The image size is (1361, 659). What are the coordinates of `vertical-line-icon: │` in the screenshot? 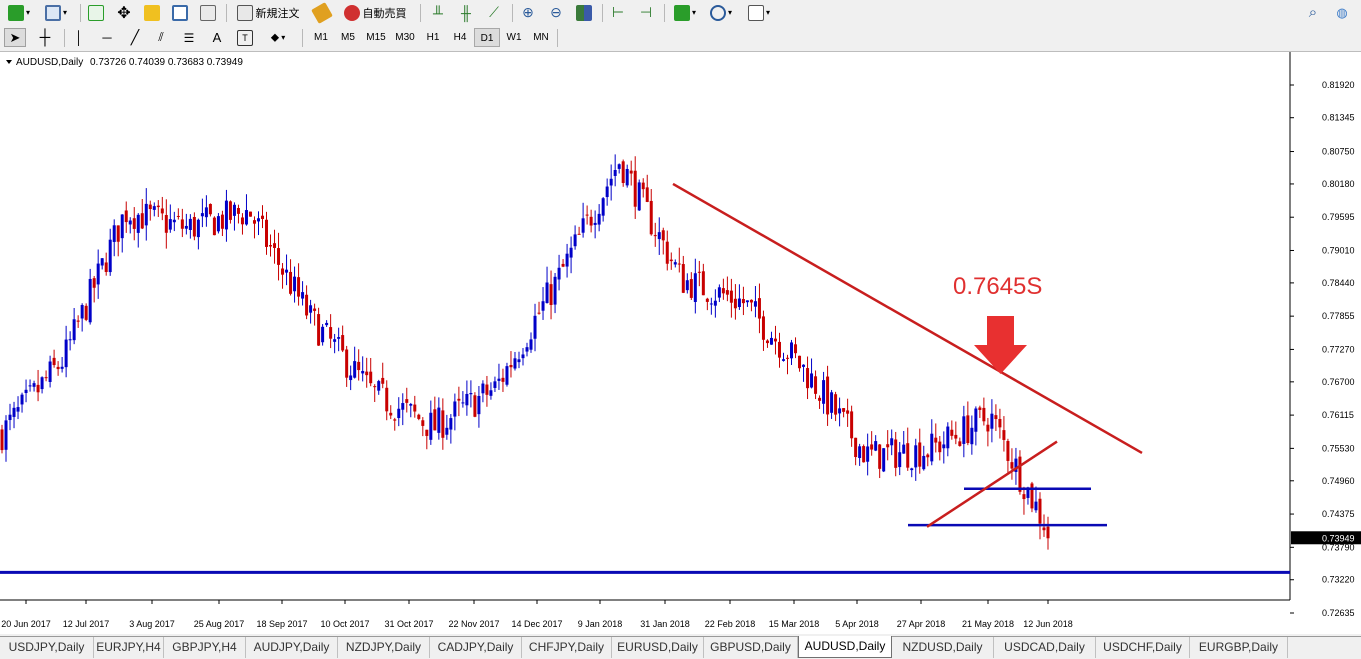 It's located at (79, 37).